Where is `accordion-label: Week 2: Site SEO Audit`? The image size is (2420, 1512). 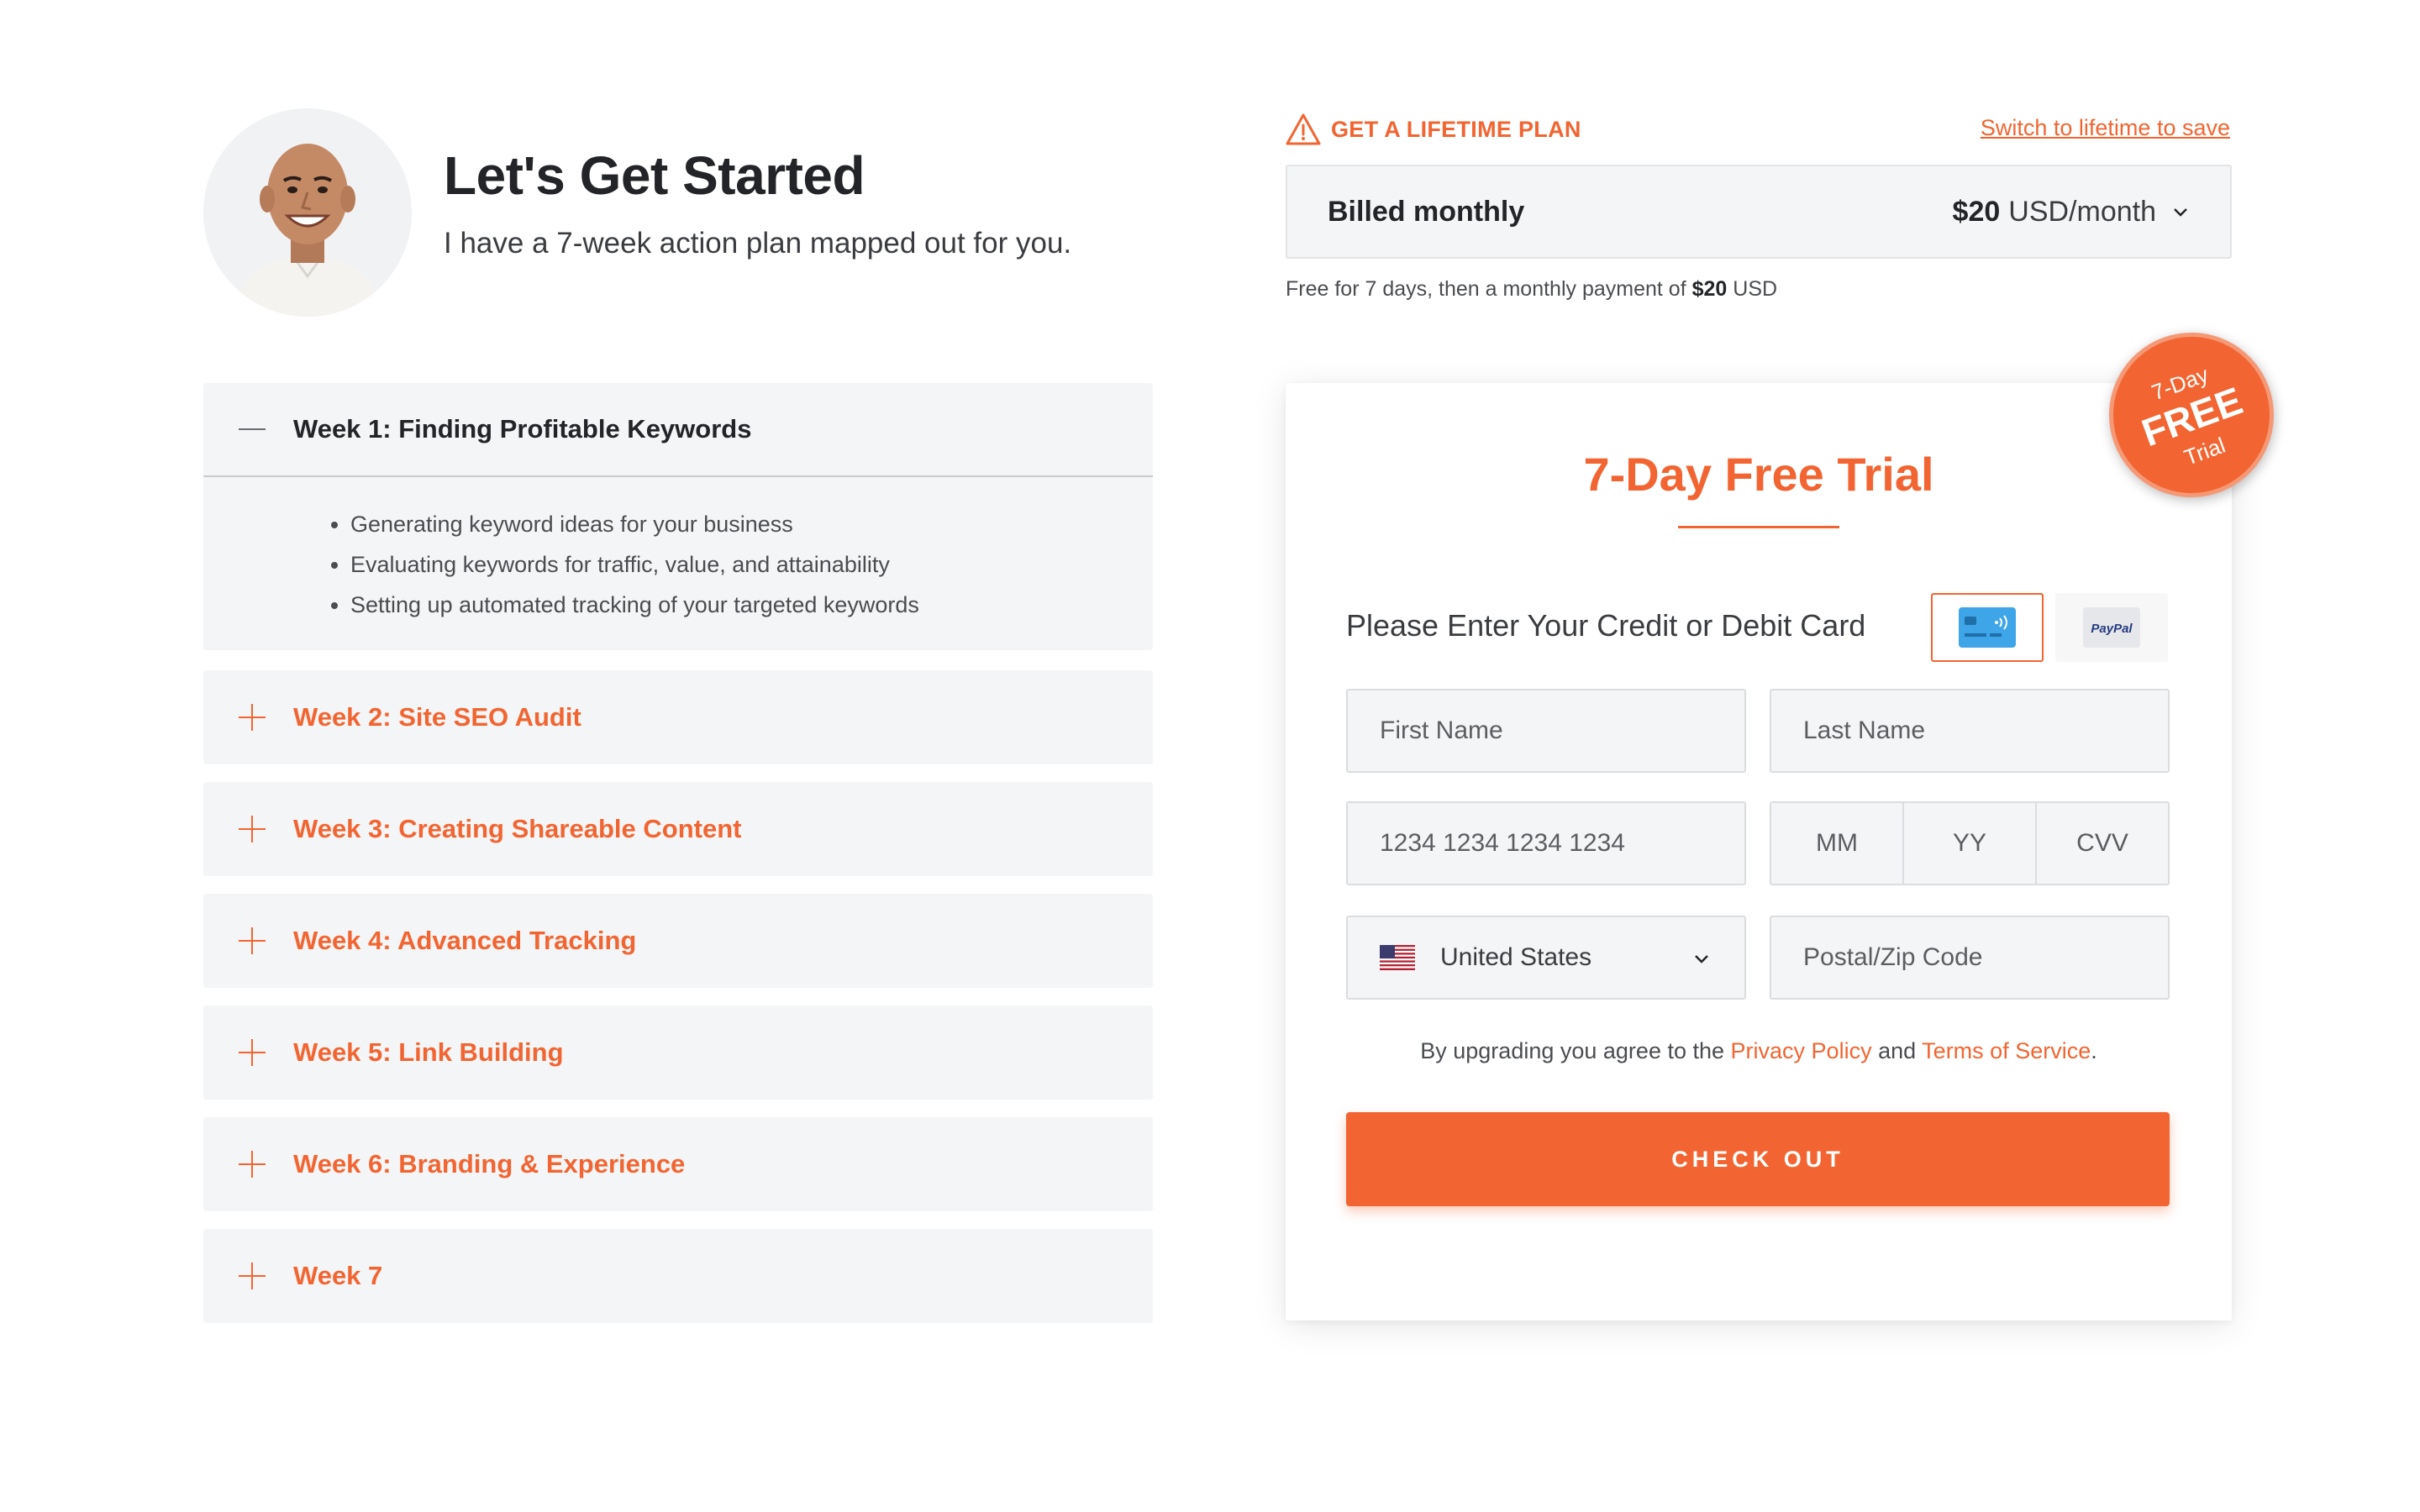
accordion-label: Week 2: Site SEO Audit is located at coordinates (437, 717).